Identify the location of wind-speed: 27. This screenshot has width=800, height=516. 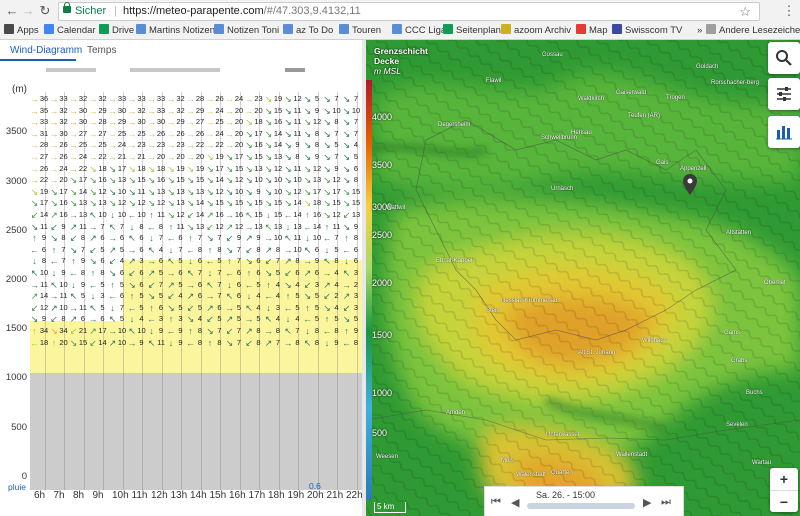
(102, 133).